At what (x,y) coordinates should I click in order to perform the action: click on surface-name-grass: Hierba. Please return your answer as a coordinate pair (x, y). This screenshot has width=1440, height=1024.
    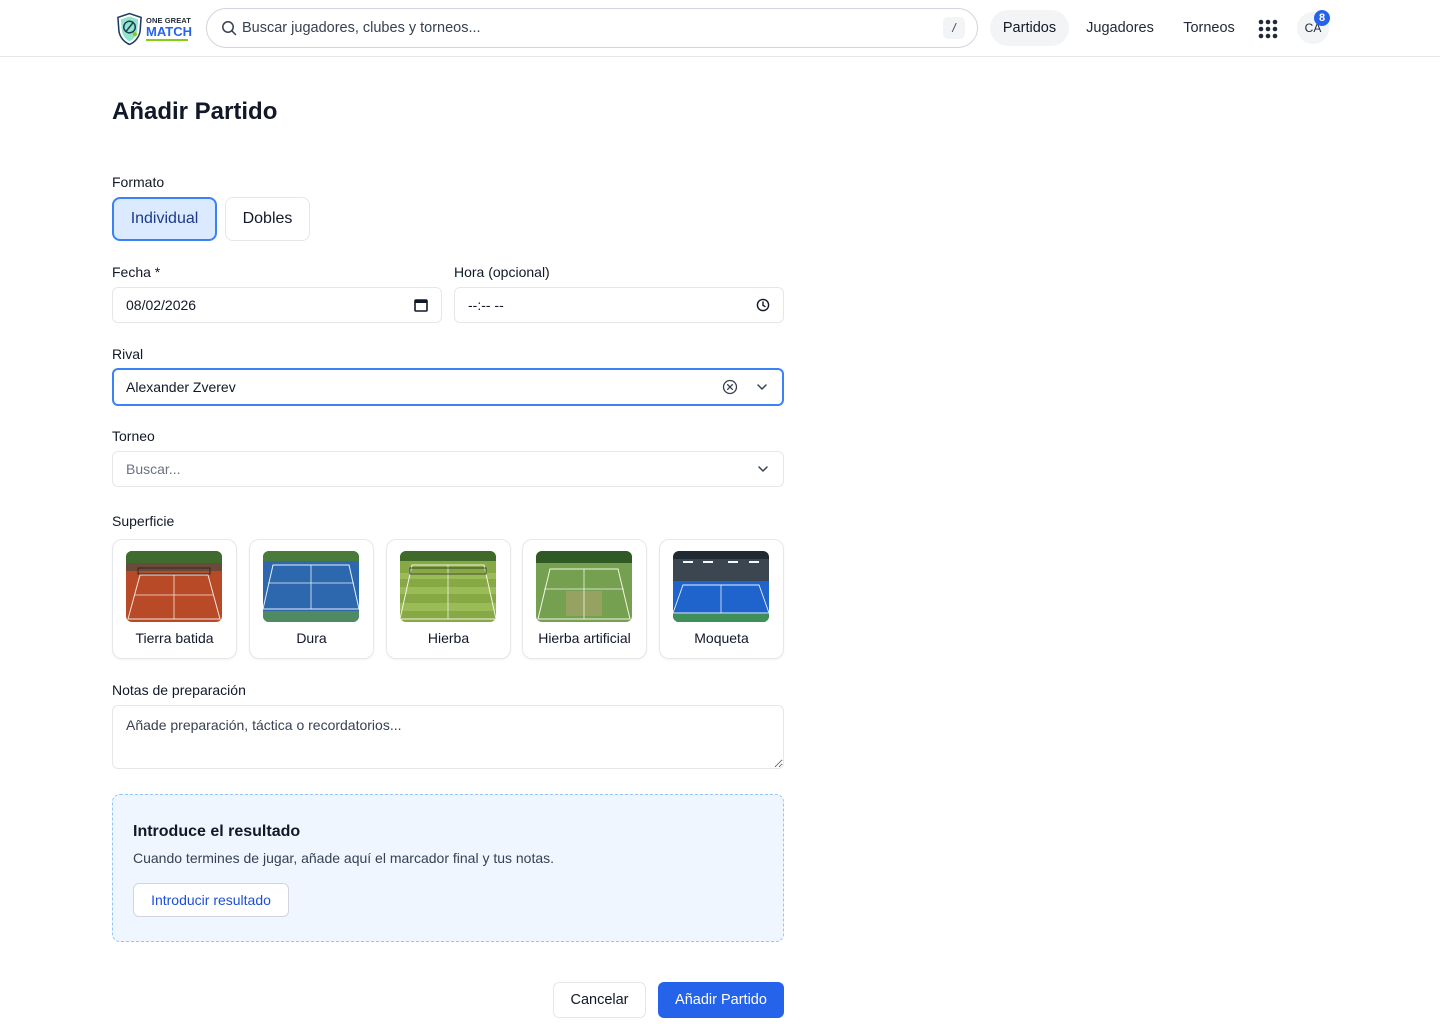
    Looking at the image, I should click on (448, 638).